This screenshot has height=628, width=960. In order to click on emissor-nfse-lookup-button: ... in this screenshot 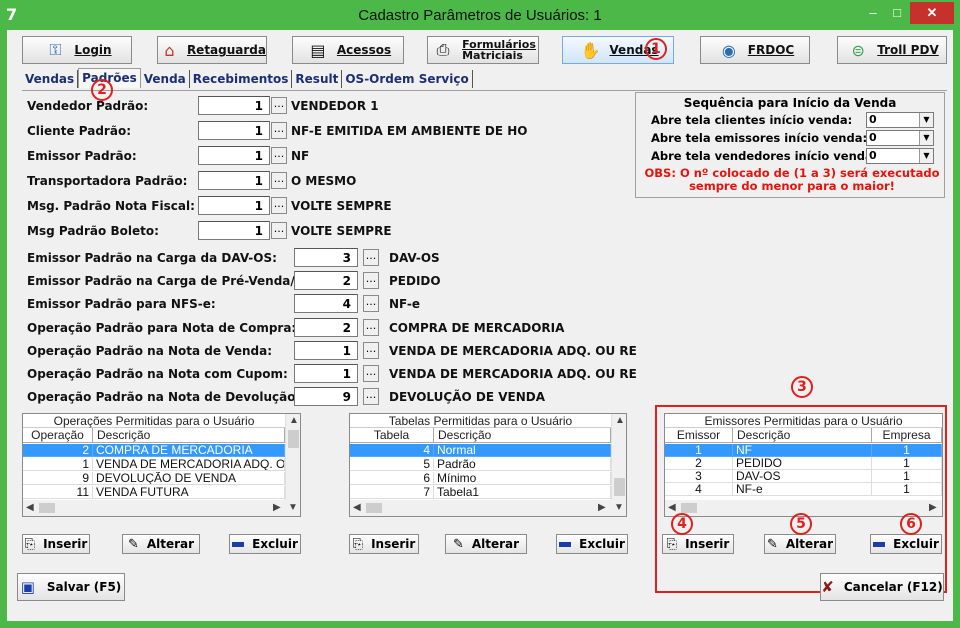, I will do `click(371, 303)`.